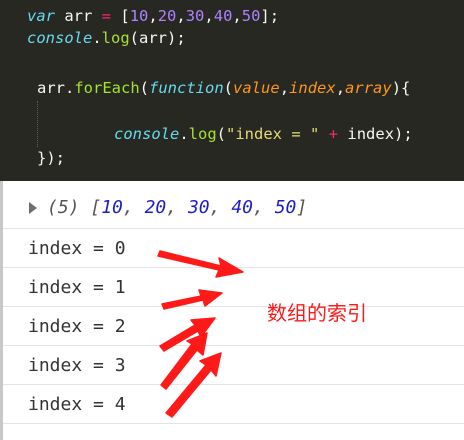 This screenshot has height=440, width=464. I want to click on paren-brace: ){, so click(401, 88).